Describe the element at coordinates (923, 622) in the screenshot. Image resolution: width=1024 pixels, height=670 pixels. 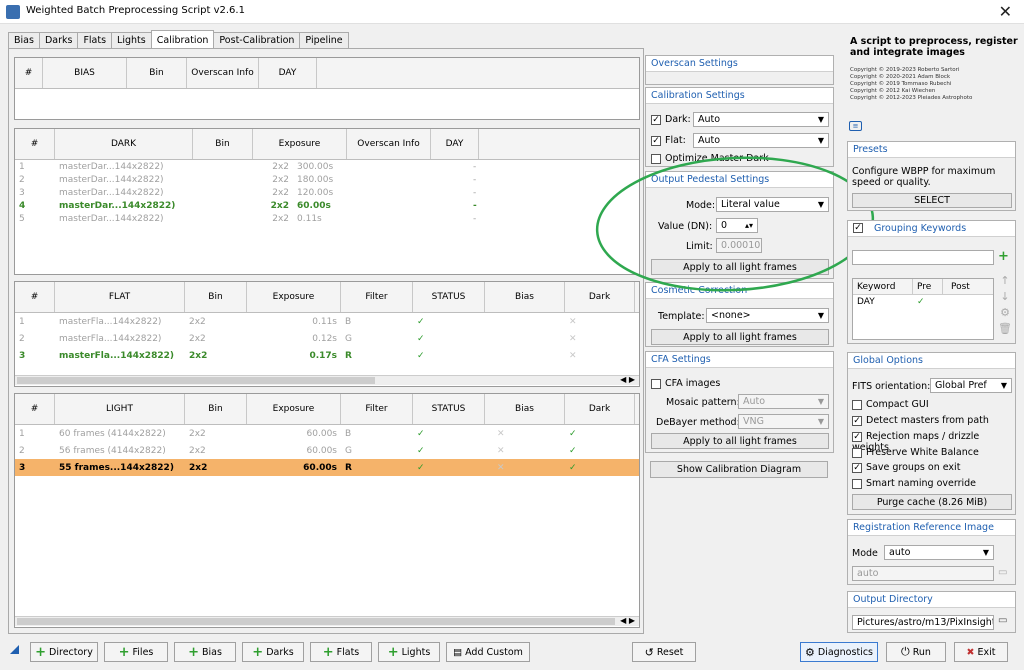
I see `output-directory-field: Pictures/astro/m13/PixInsight` at that location.